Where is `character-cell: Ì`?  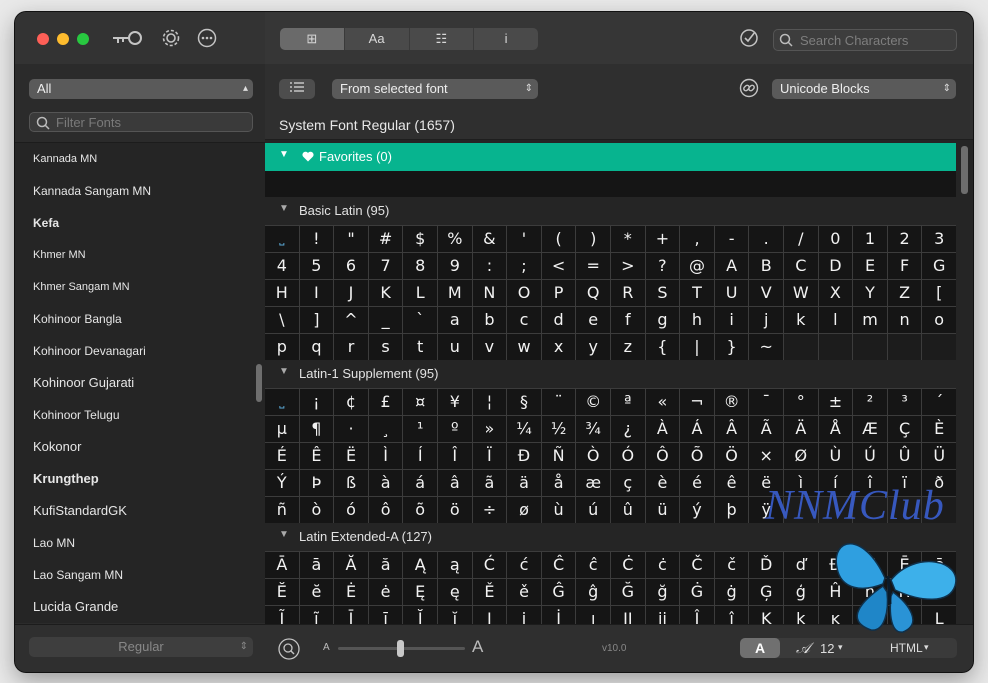
character-cell: Ì is located at coordinates (385, 456).